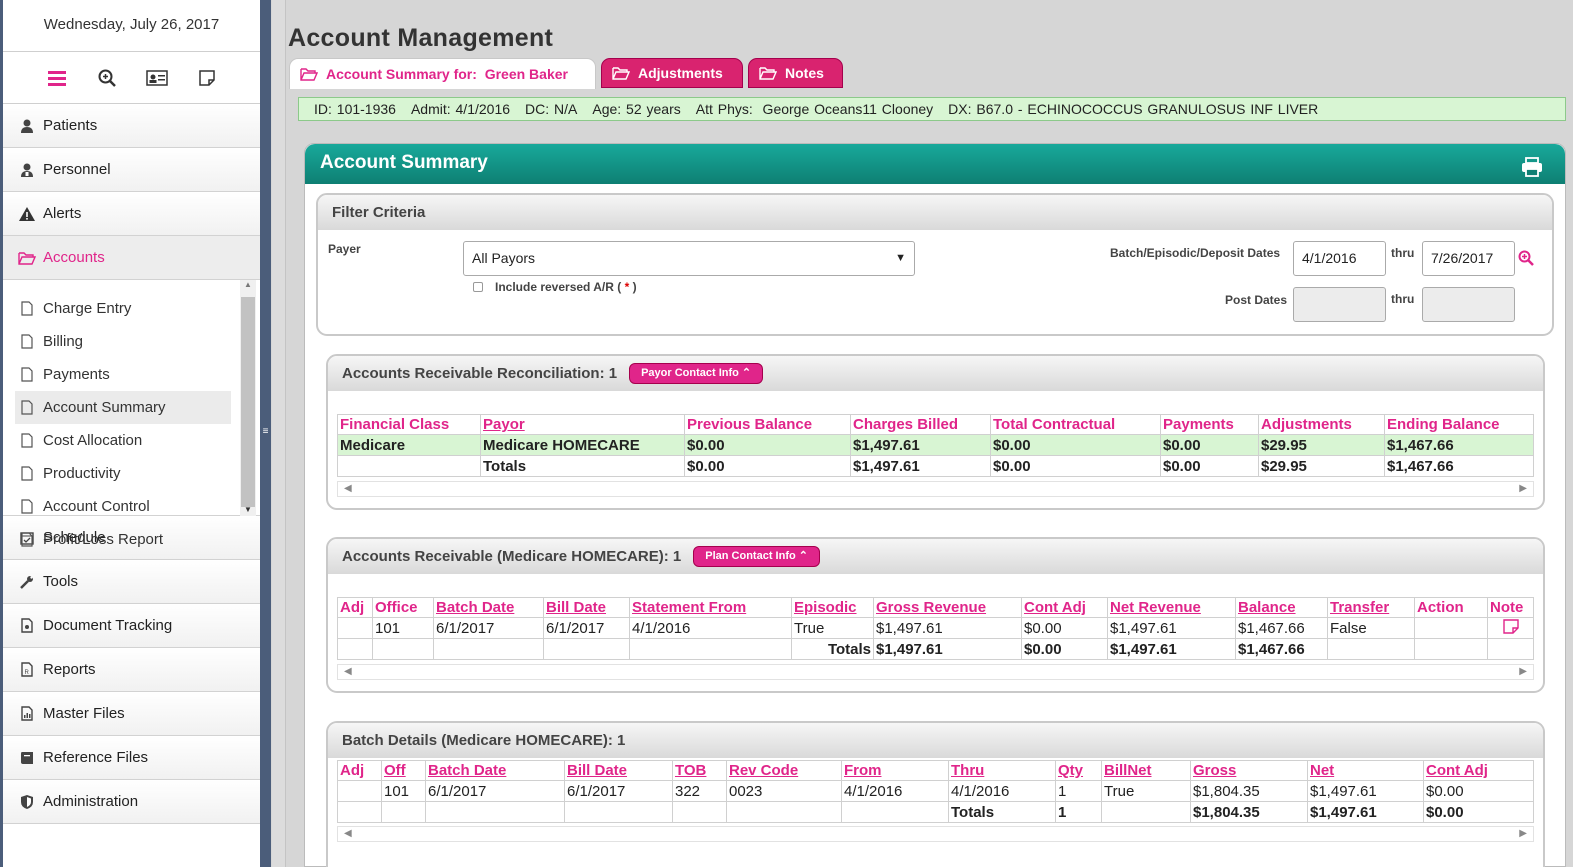 This screenshot has height=867, width=1573. What do you see at coordinates (248, 509) in the screenshot?
I see `scroll-down-arrow-icon: ▼` at bounding box center [248, 509].